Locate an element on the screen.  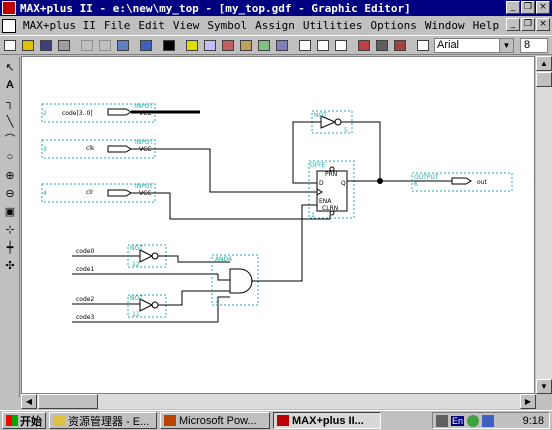
speaker-icon is located at coordinates (442, 420).